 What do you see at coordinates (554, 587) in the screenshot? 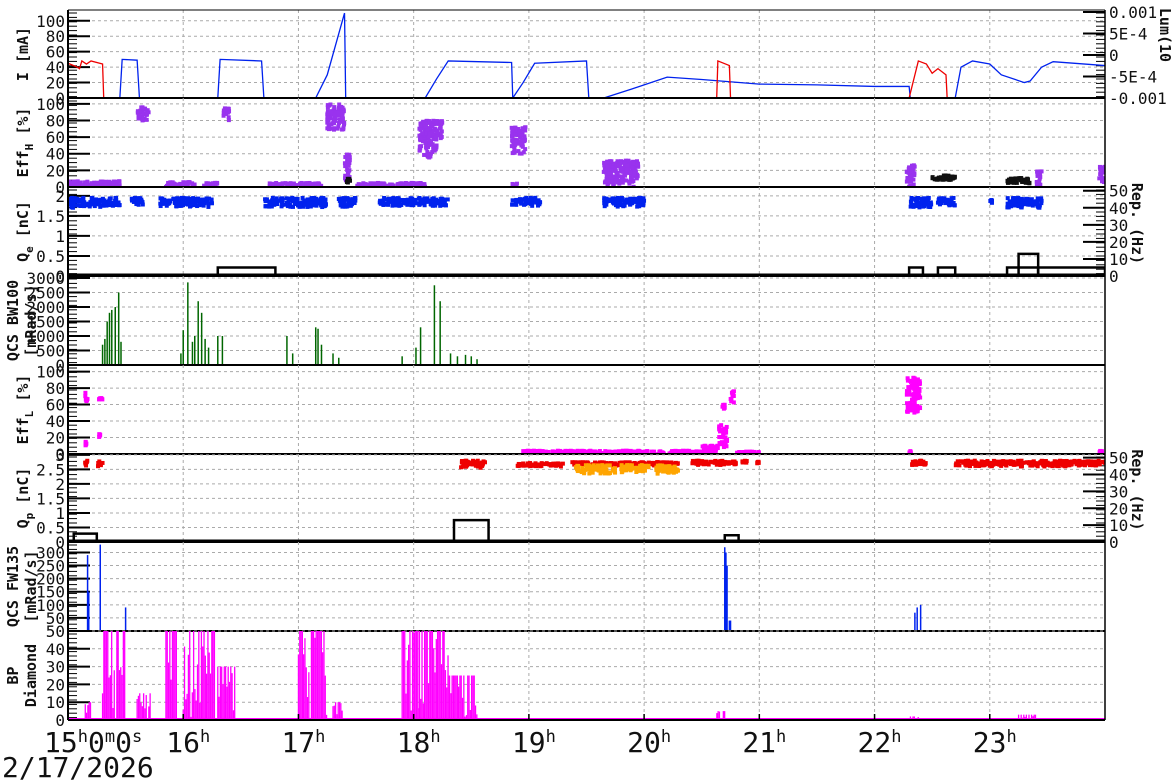
I see `panel-6: 50100150200250300QCS FW135 [mRad/s]` at bounding box center [554, 587].